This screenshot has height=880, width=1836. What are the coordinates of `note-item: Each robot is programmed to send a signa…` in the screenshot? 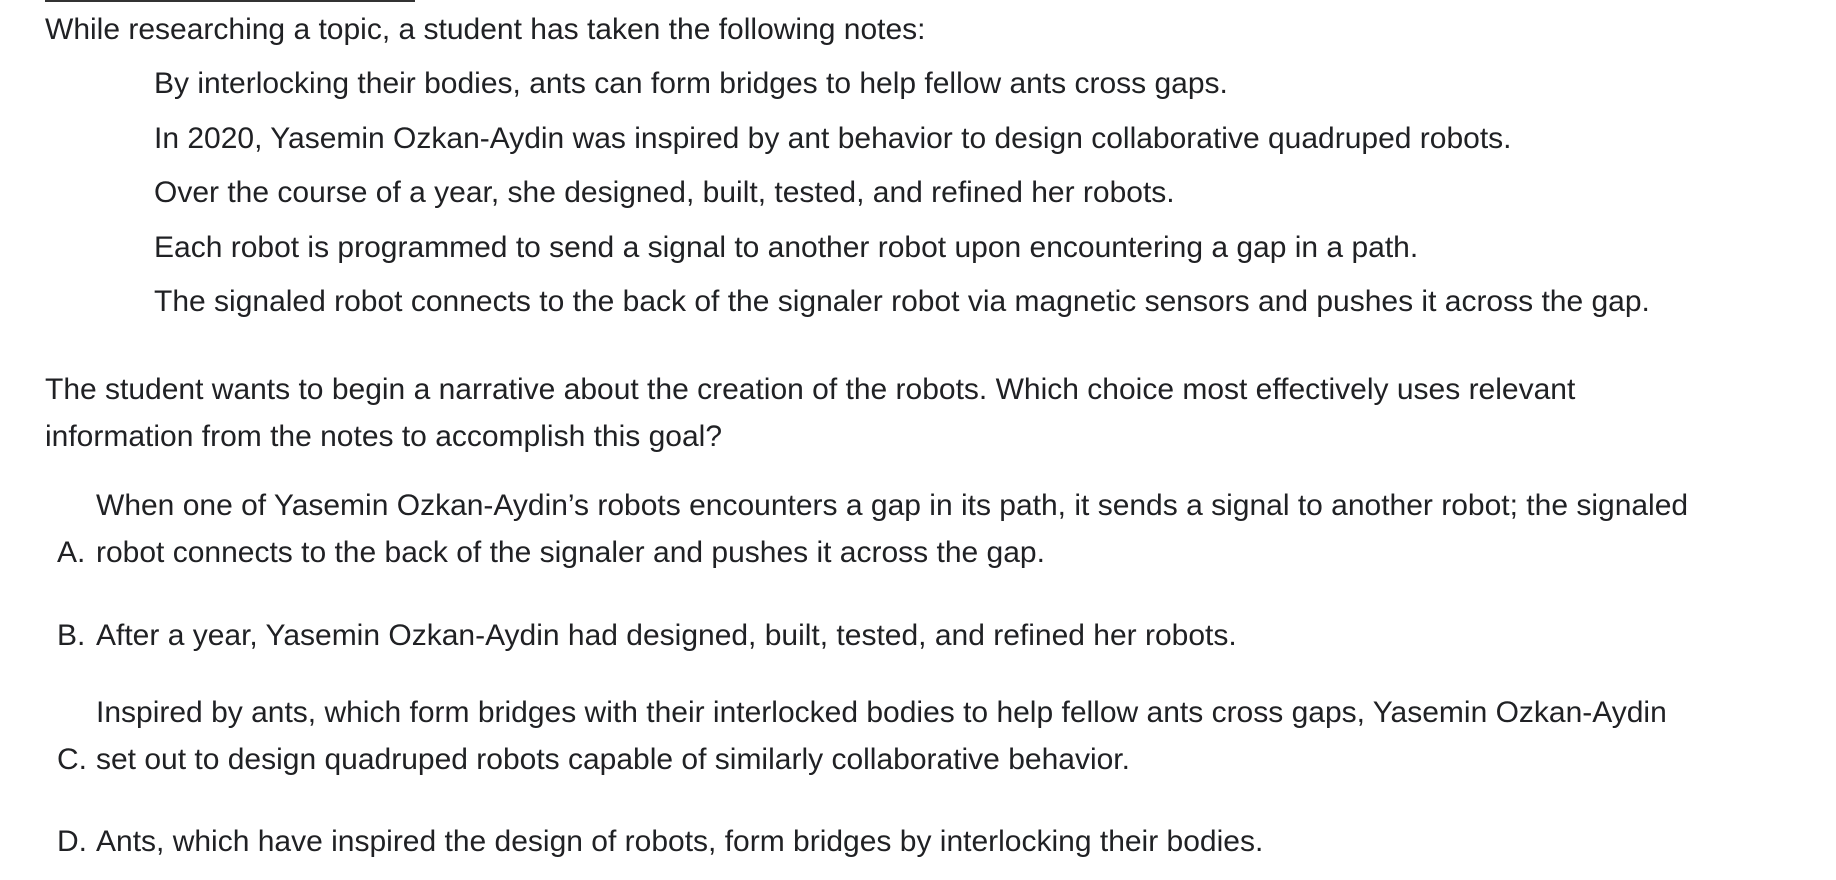 It's located at (786, 247).